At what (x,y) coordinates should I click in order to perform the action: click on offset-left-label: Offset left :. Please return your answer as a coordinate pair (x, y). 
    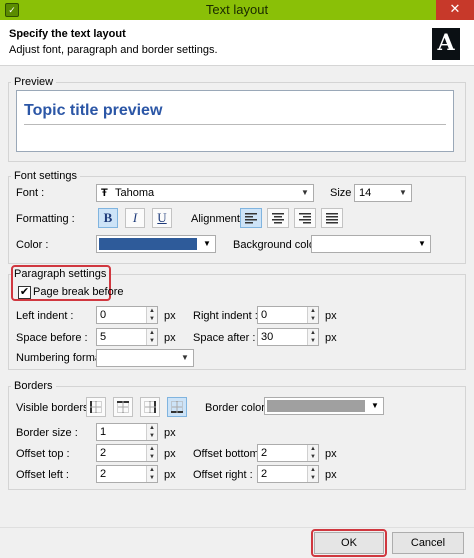
    Looking at the image, I should click on (42, 475).